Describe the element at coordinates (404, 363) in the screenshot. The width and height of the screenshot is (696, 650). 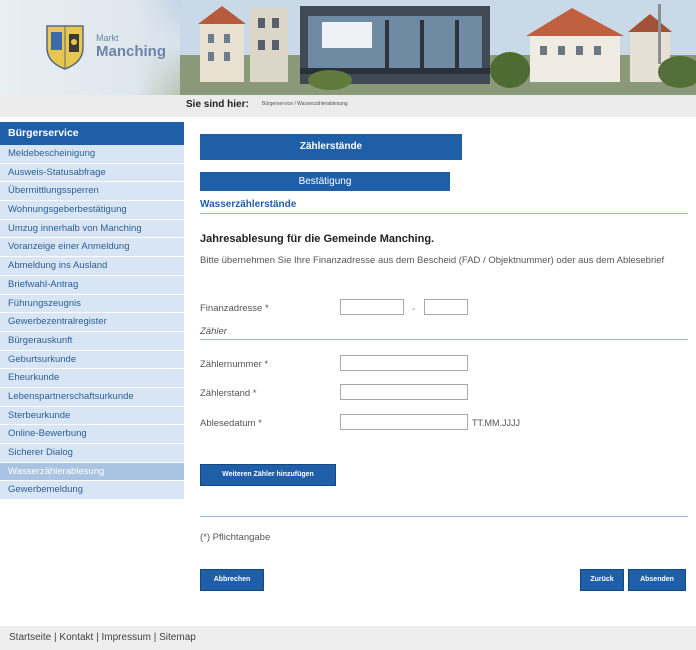
I see `meter-number-field` at that location.